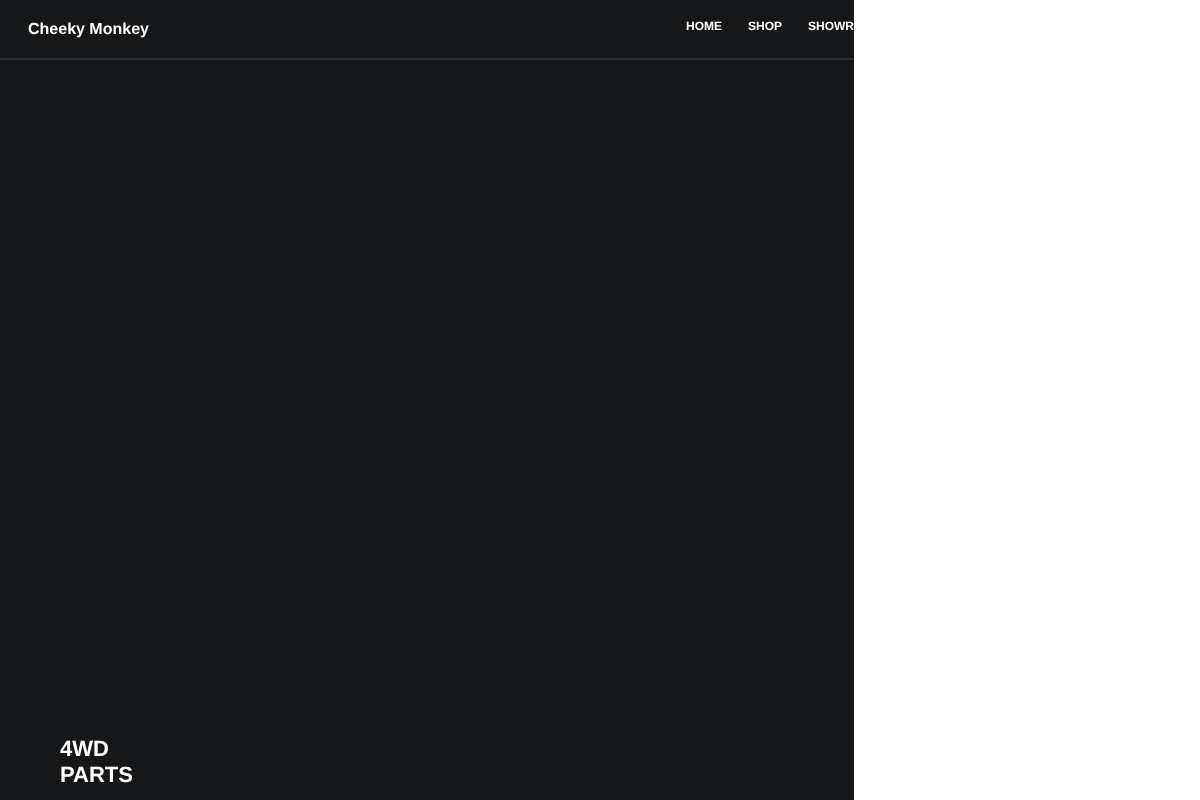 The width and height of the screenshot is (1200, 800). I want to click on hero-heading: PARTS, so click(97, 777).